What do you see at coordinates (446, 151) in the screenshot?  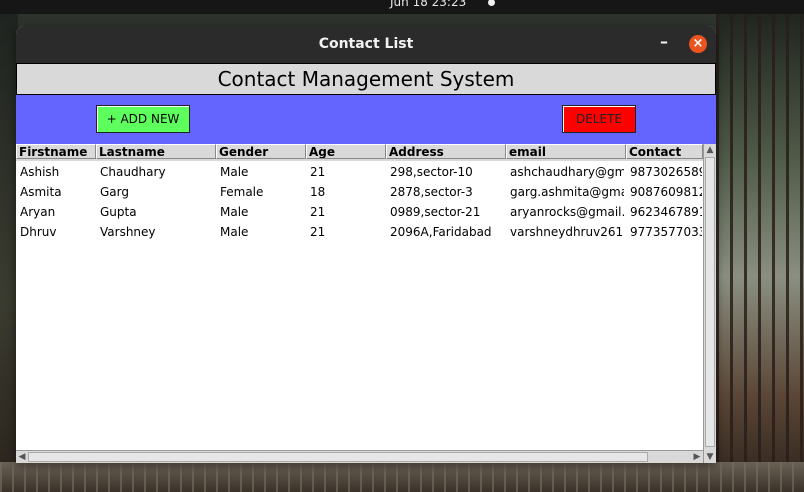 I see `column-header-address: Address` at bounding box center [446, 151].